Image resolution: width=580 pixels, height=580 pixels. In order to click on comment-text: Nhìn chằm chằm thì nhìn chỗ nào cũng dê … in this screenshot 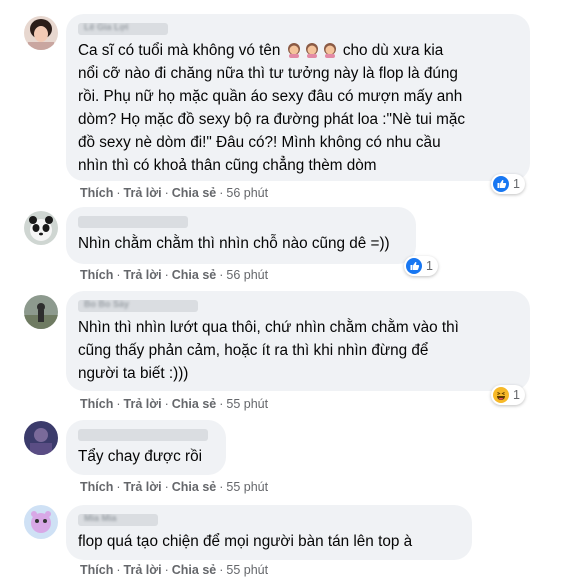, I will do `click(234, 243)`.